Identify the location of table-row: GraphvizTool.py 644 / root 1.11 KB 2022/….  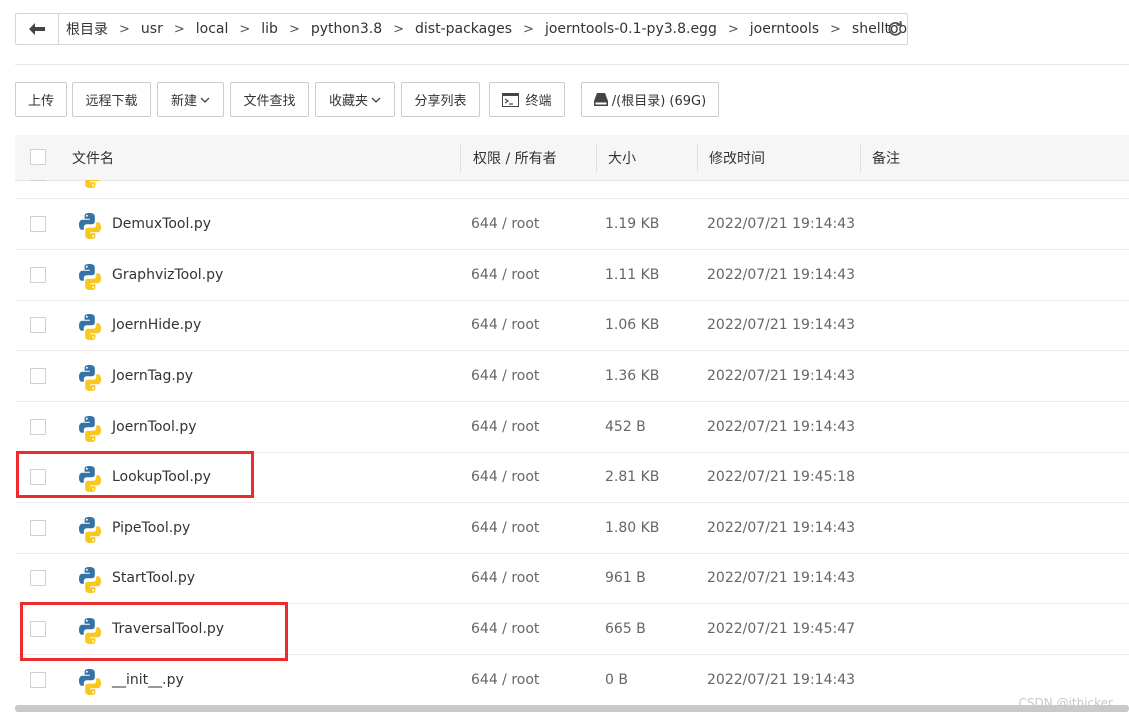
(572, 275).